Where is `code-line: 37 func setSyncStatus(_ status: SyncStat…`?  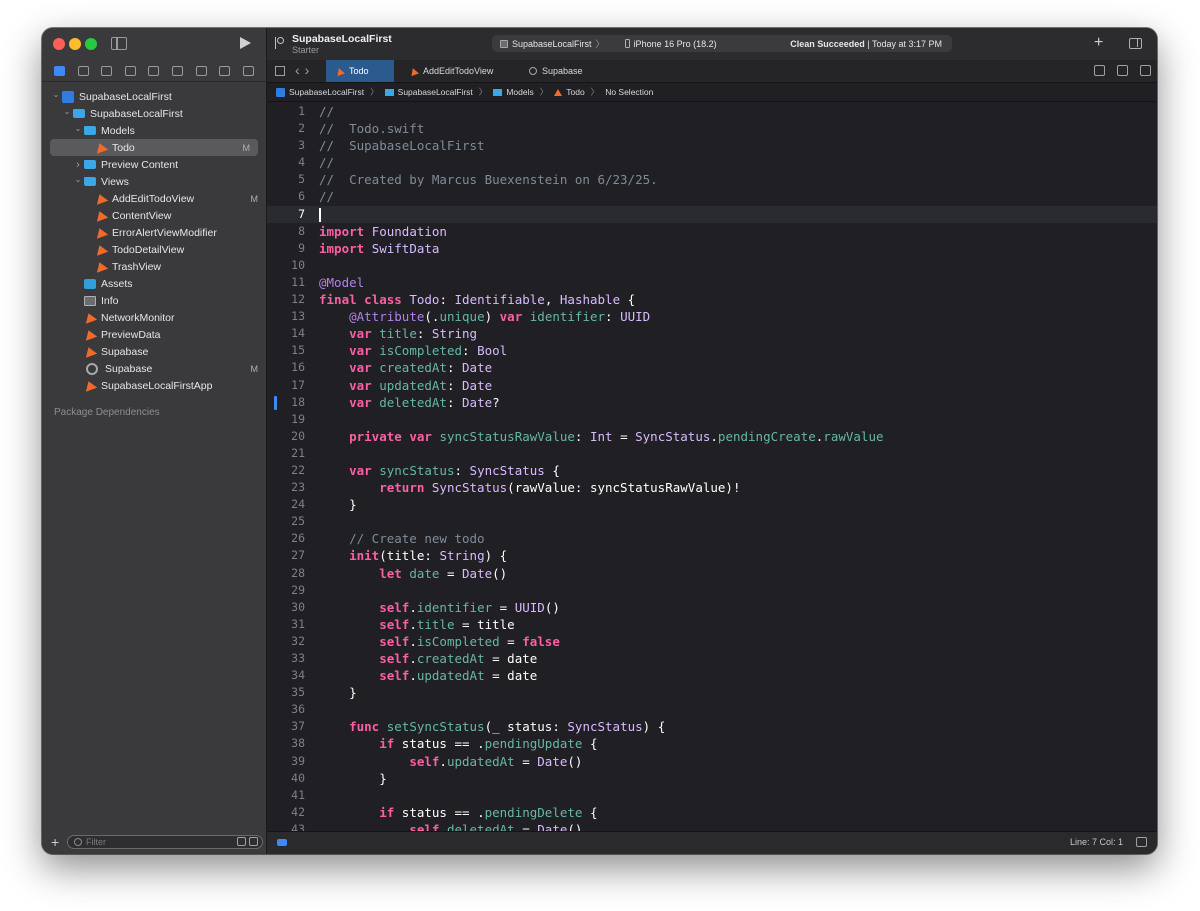 code-line: 37 func setSyncStatus(_ status: SyncStat… is located at coordinates (712, 726).